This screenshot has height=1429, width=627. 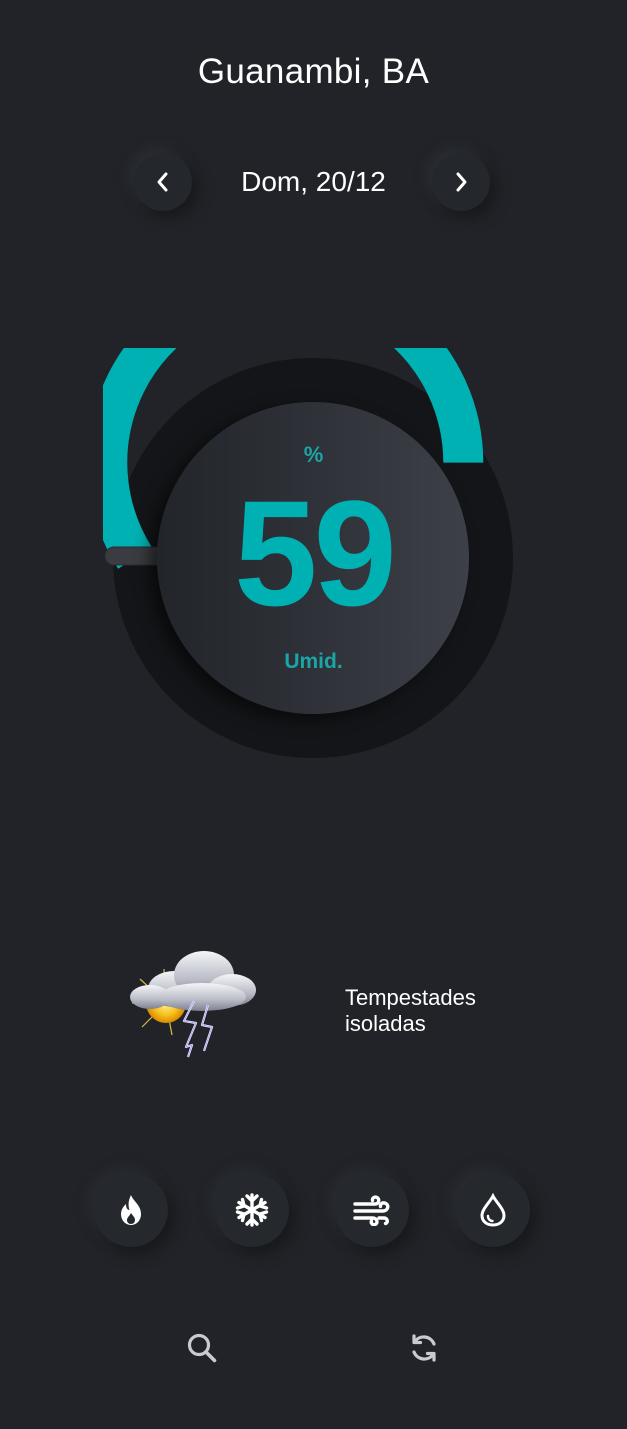 I want to click on search-icon, so click(x=202, y=1348).